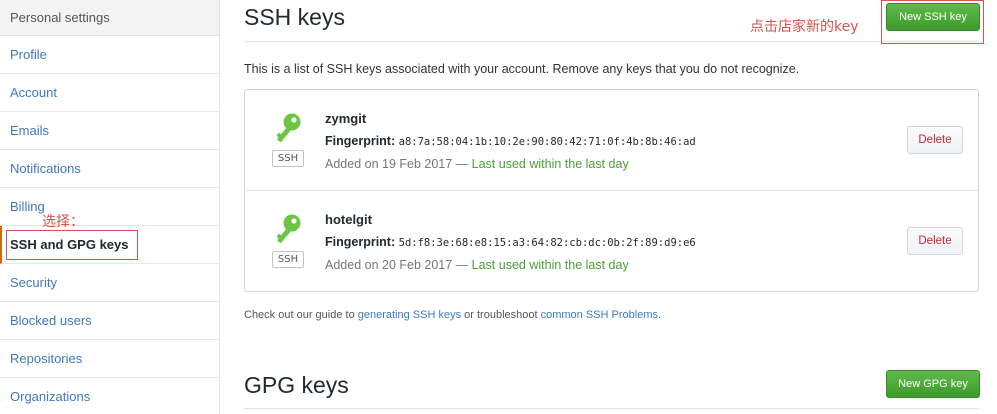 This screenshot has height=414, width=997. I want to click on sidebar-item-blocked-users: Blocked users, so click(109, 321).